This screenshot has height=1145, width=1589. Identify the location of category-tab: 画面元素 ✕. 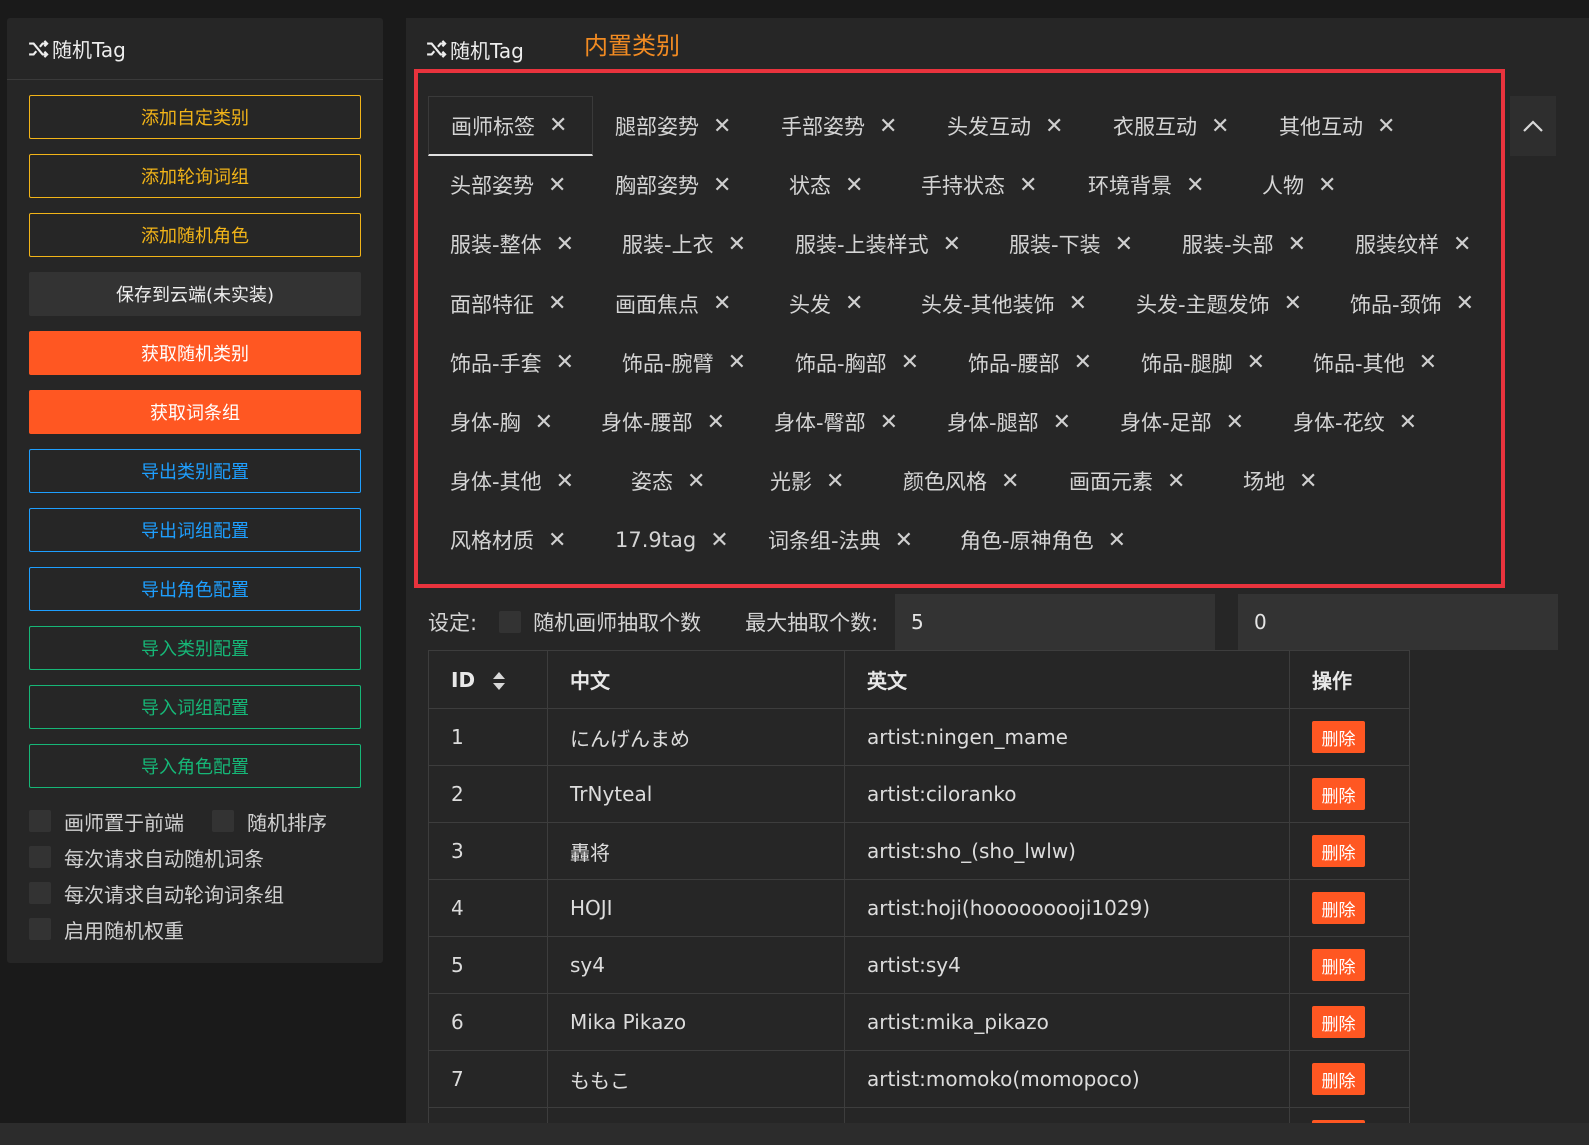
(1116, 481).